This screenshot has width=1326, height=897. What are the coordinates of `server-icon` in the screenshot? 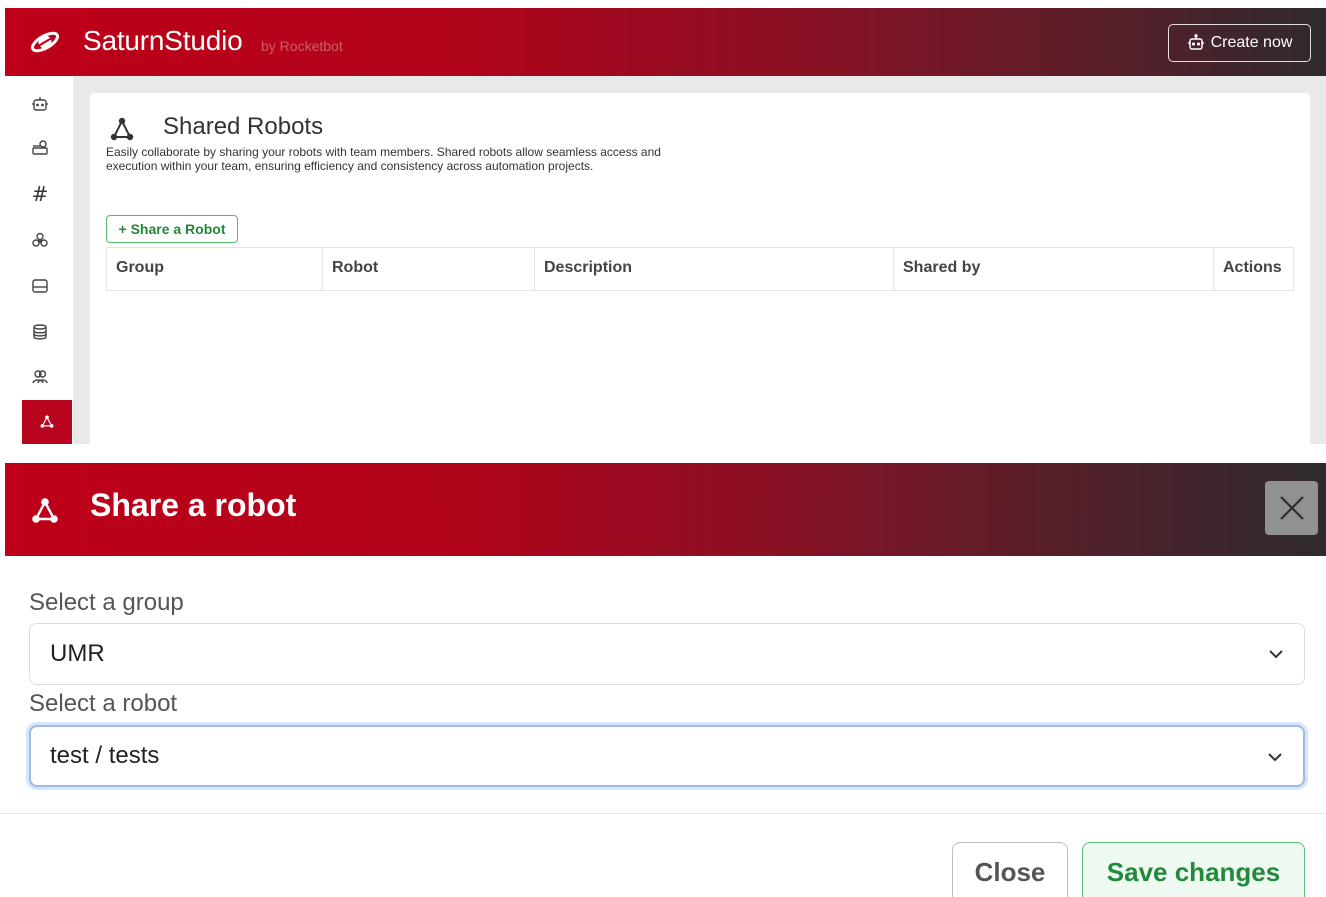 It's located at (40, 147).